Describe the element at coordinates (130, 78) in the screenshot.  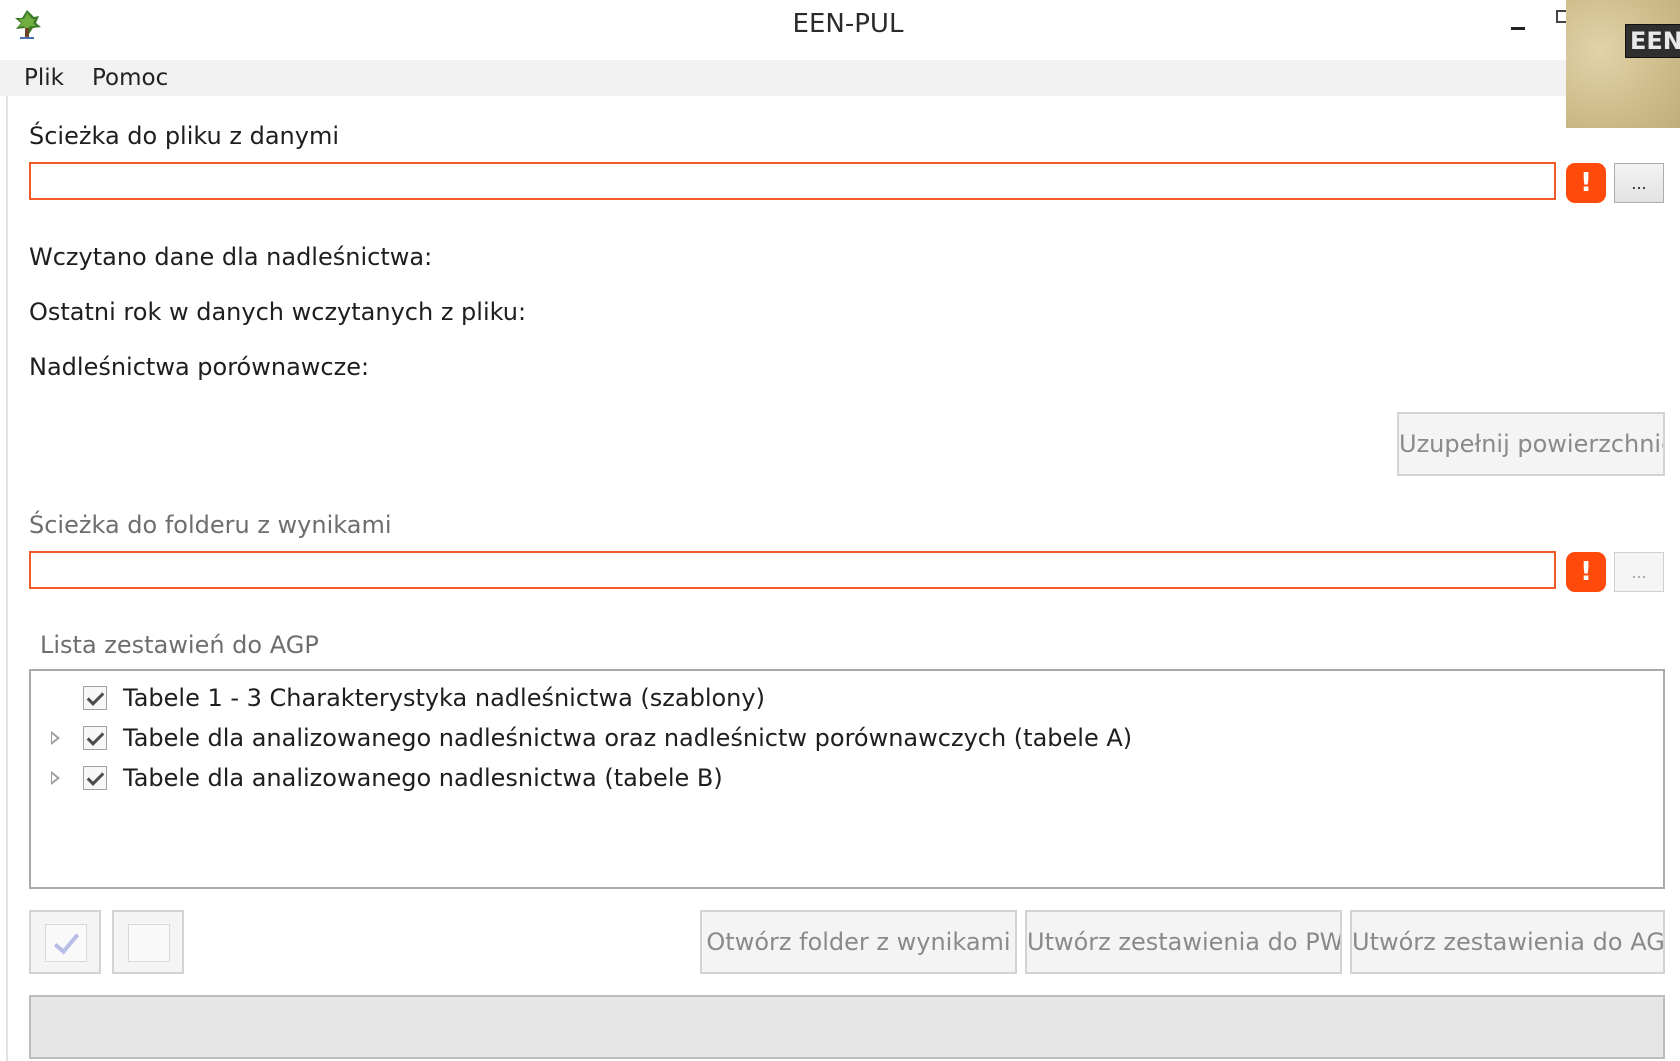
I see `menu-item-pomoc: Pomoc` at that location.